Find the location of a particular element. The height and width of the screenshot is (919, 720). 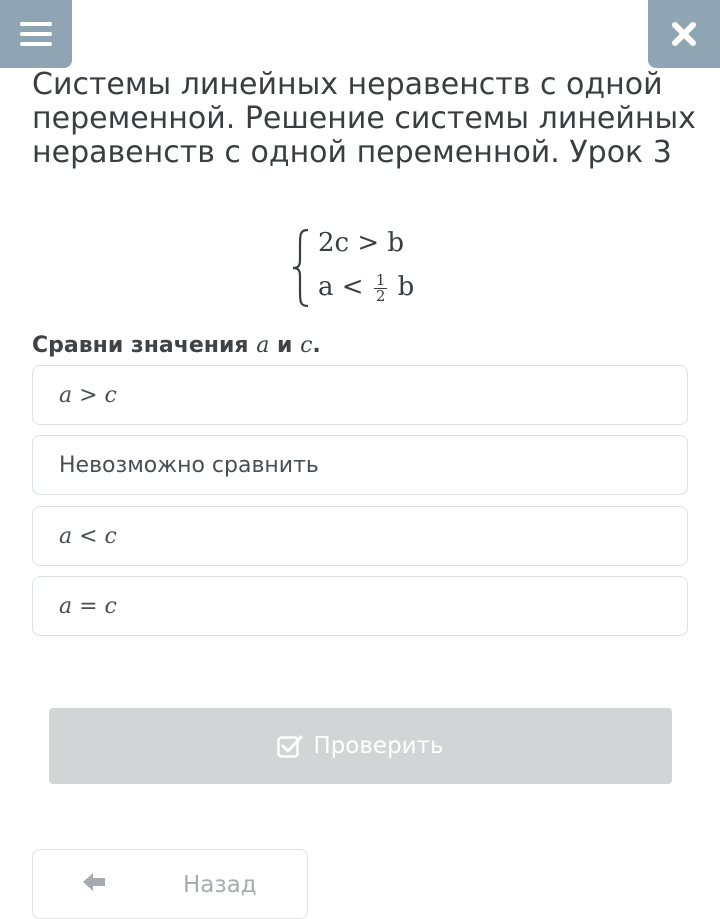

question-conjunction: и is located at coordinates (285, 345).